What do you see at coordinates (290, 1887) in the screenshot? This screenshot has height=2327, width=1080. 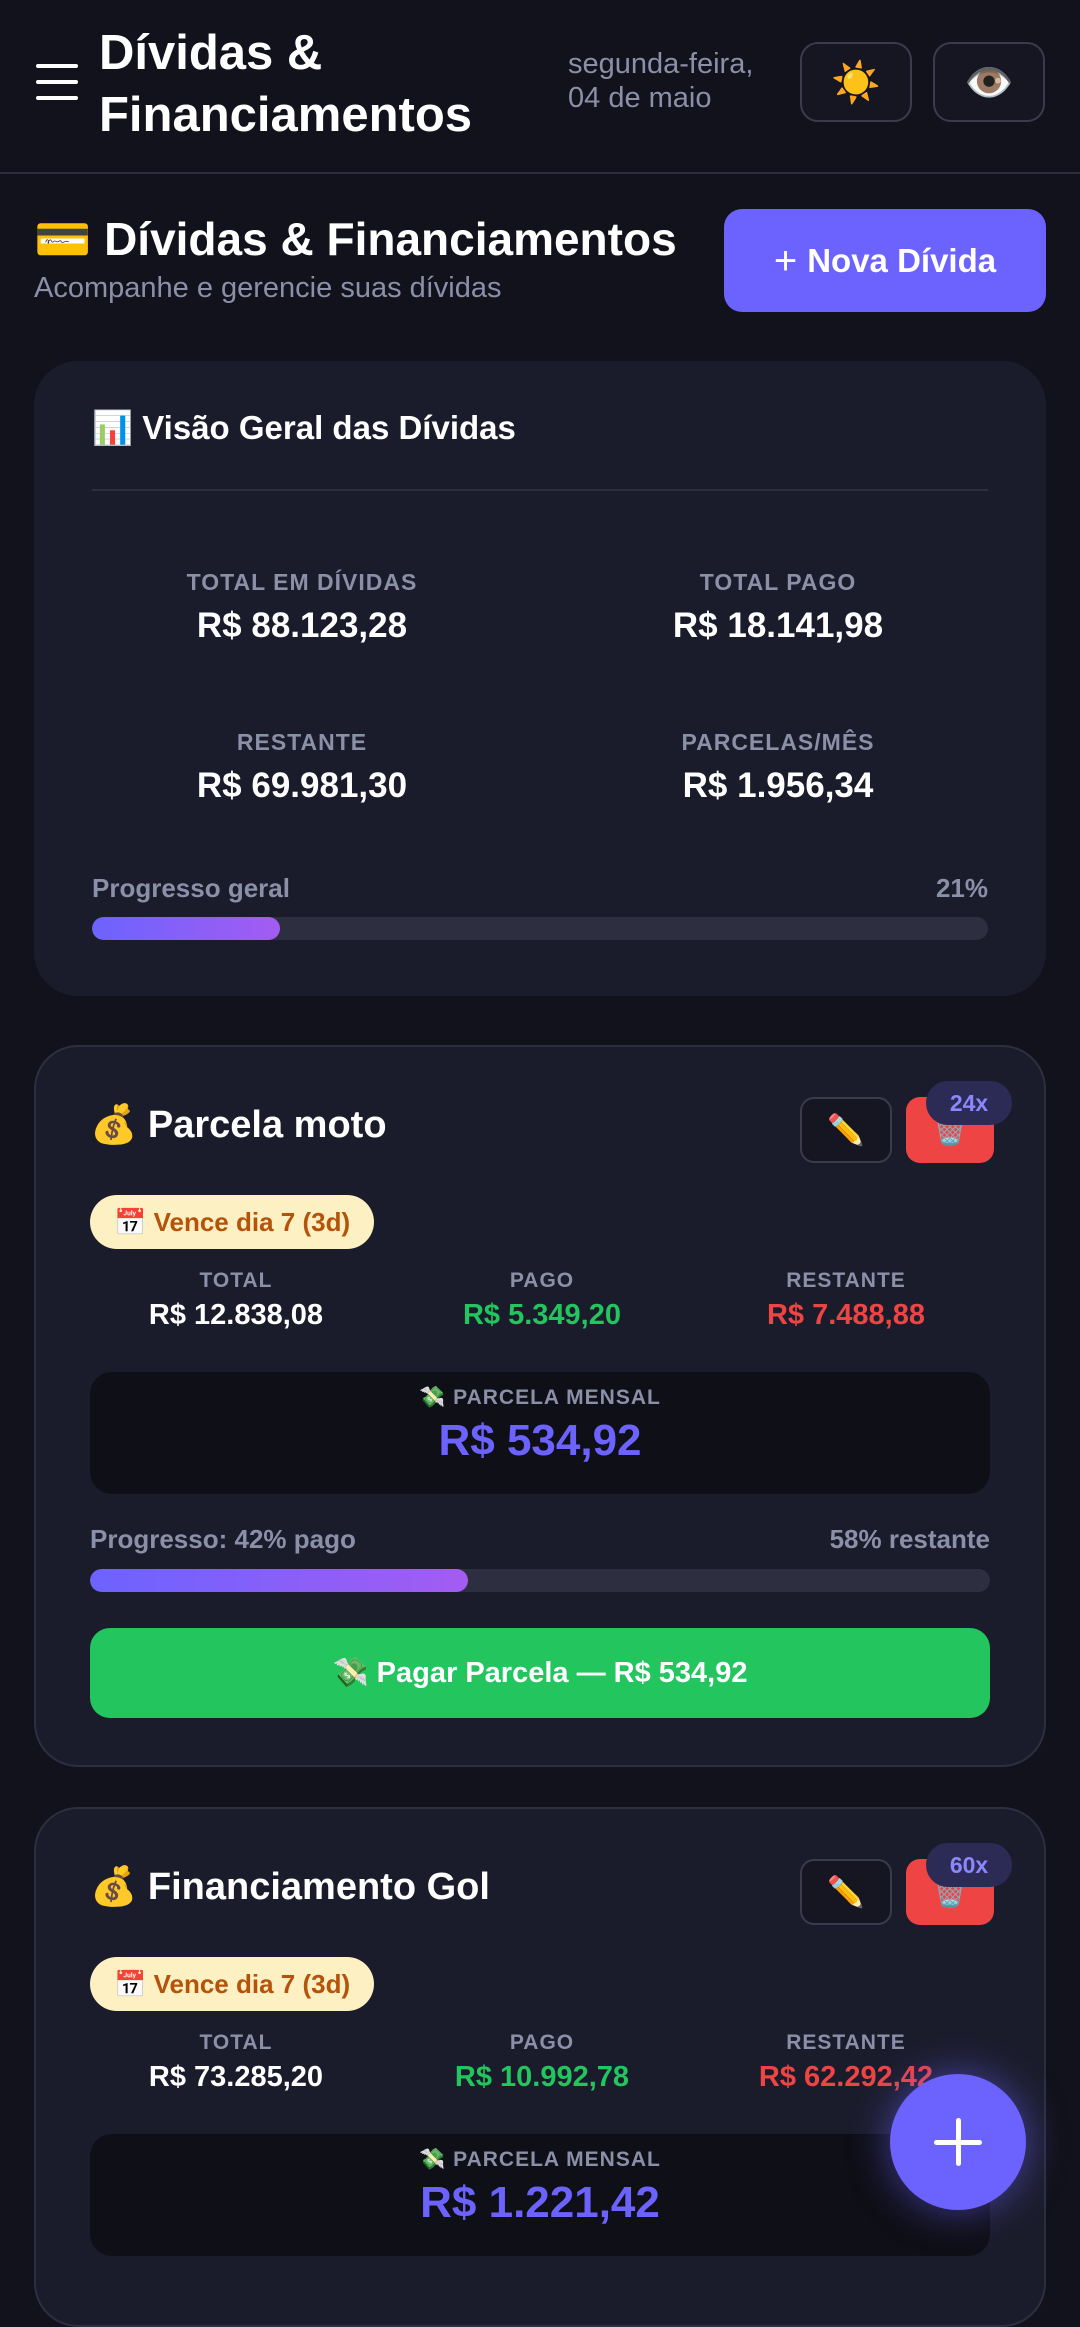 I see `debt-title: 💰 Financiamento Gol` at bounding box center [290, 1887].